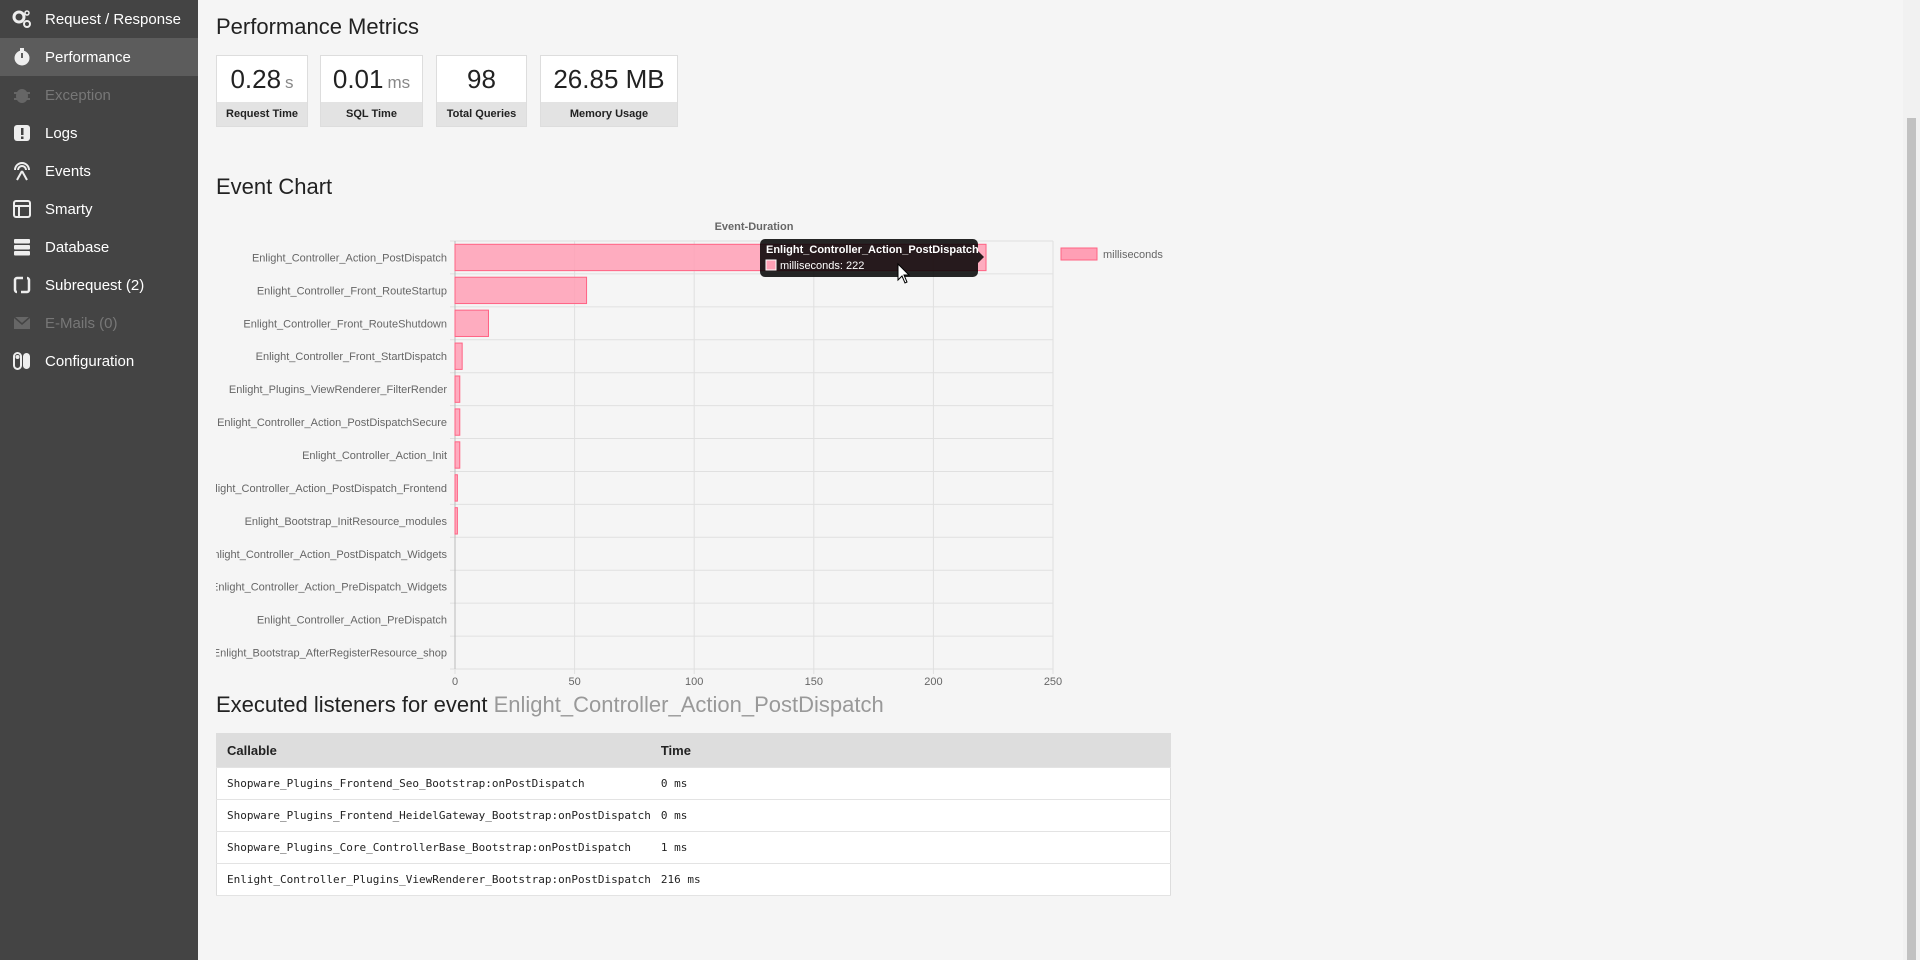 The height and width of the screenshot is (960, 1920). What do you see at coordinates (99, 133) in the screenshot?
I see `sidebar-item-logs: Logs` at bounding box center [99, 133].